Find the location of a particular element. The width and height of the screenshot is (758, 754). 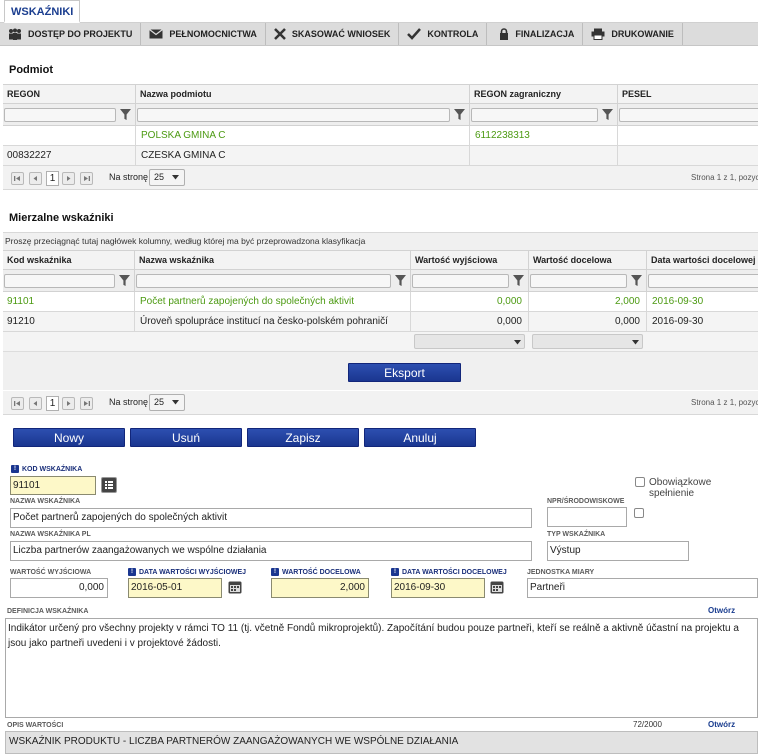

col-header-data-docelowej: Data wartości docelowej is located at coordinates (702, 260).